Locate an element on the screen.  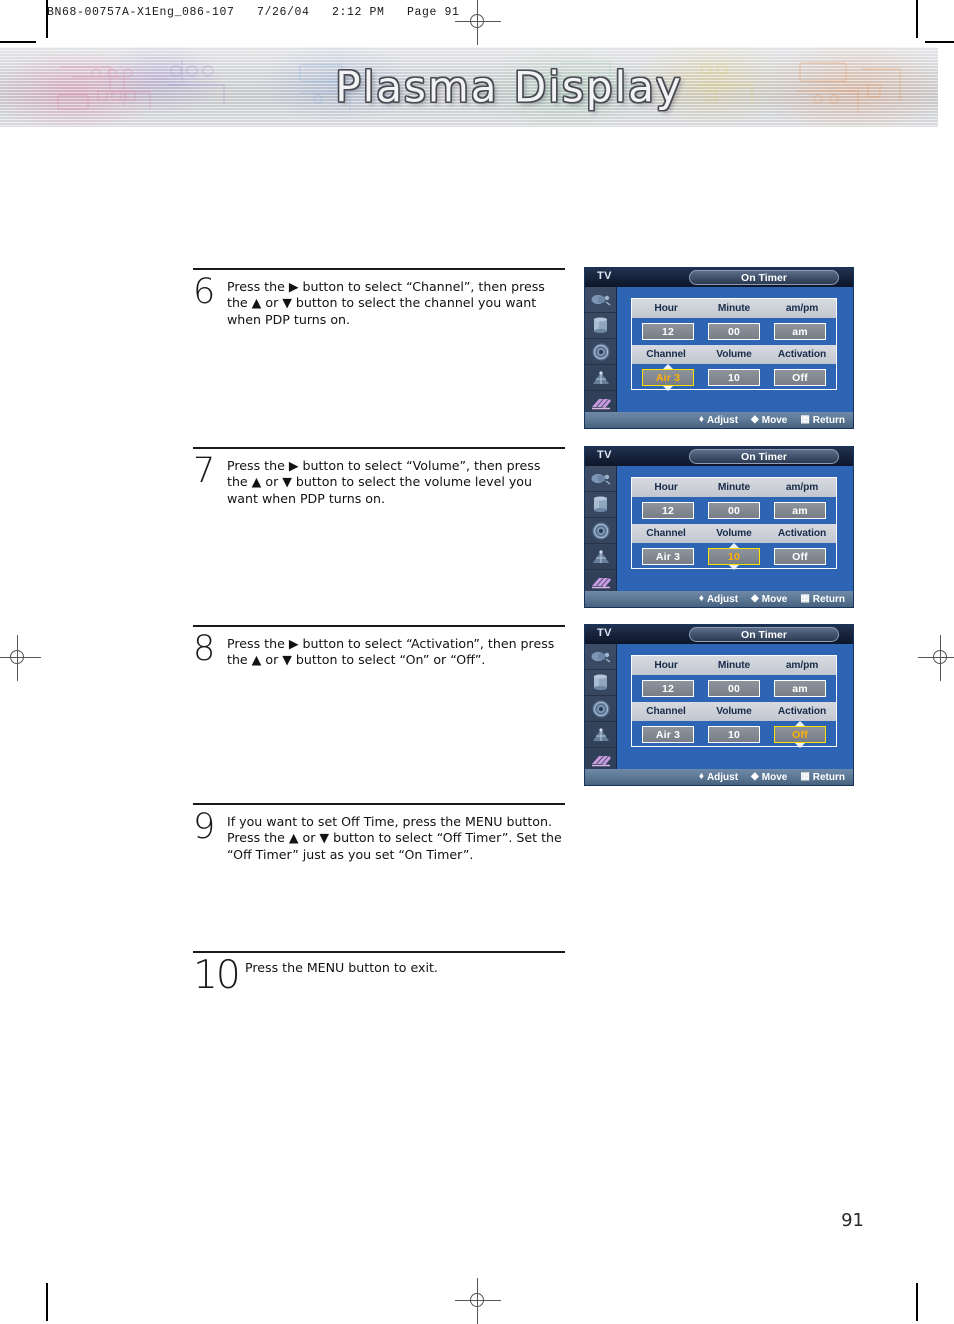
crop-mark-top-right-horizontal is located at coordinates (939, 42).